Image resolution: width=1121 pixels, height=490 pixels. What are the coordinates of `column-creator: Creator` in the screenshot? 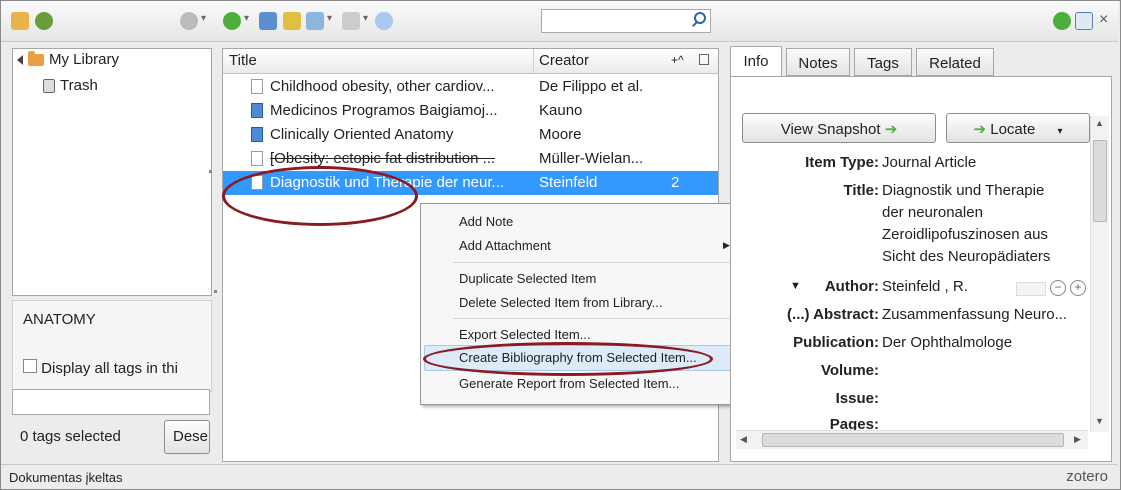 It's located at (564, 60).